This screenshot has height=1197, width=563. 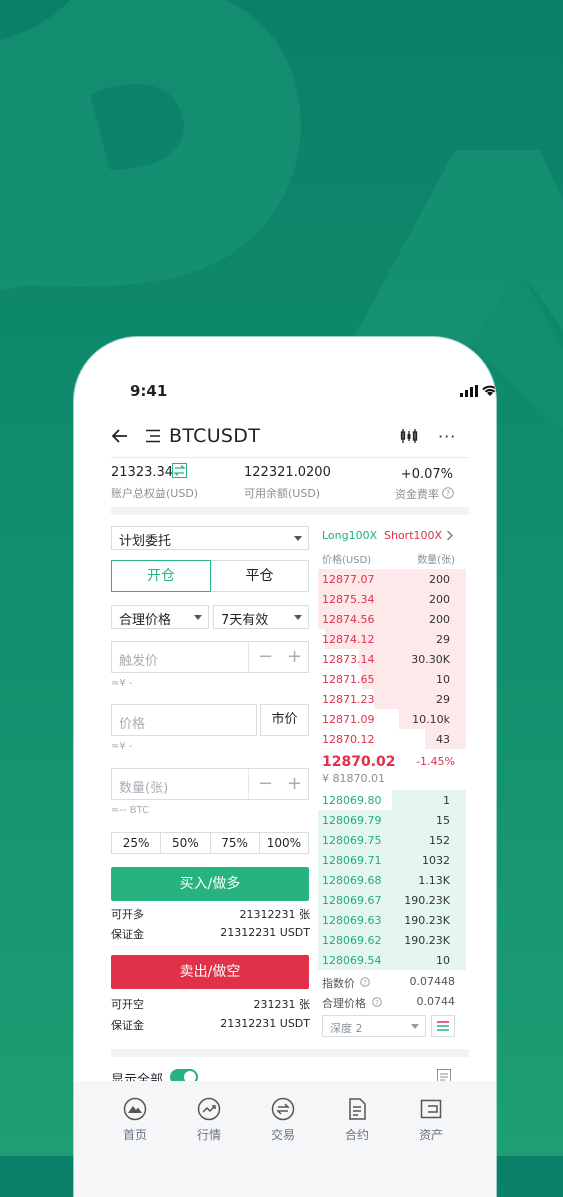 What do you see at coordinates (413, 535) in the screenshot?
I see `short-leverage-label: Short100X` at bounding box center [413, 535].